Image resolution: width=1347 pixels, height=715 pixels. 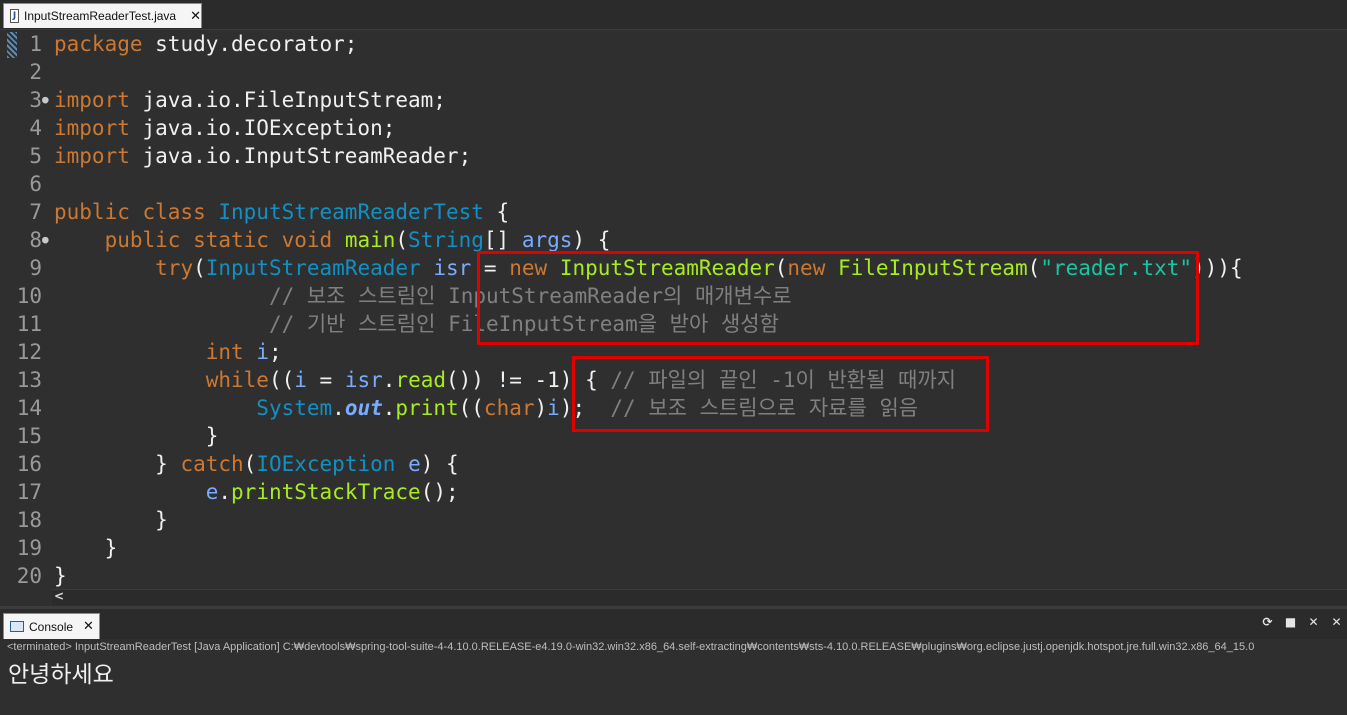 What do you see at coordinates (29, 548) in the screenshot?
I see `line-number: 19` at bounding box center [29, 548].